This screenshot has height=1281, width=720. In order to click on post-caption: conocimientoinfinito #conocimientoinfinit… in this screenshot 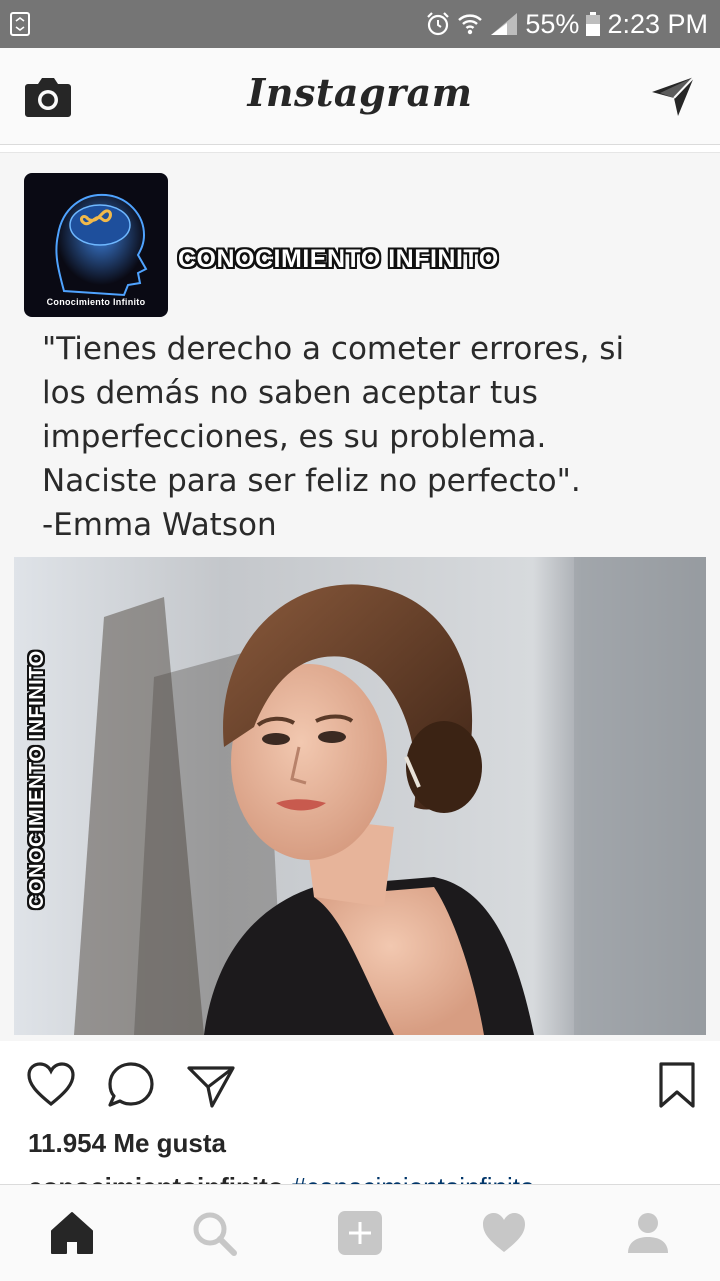, I will do `click(368, 1177)`.